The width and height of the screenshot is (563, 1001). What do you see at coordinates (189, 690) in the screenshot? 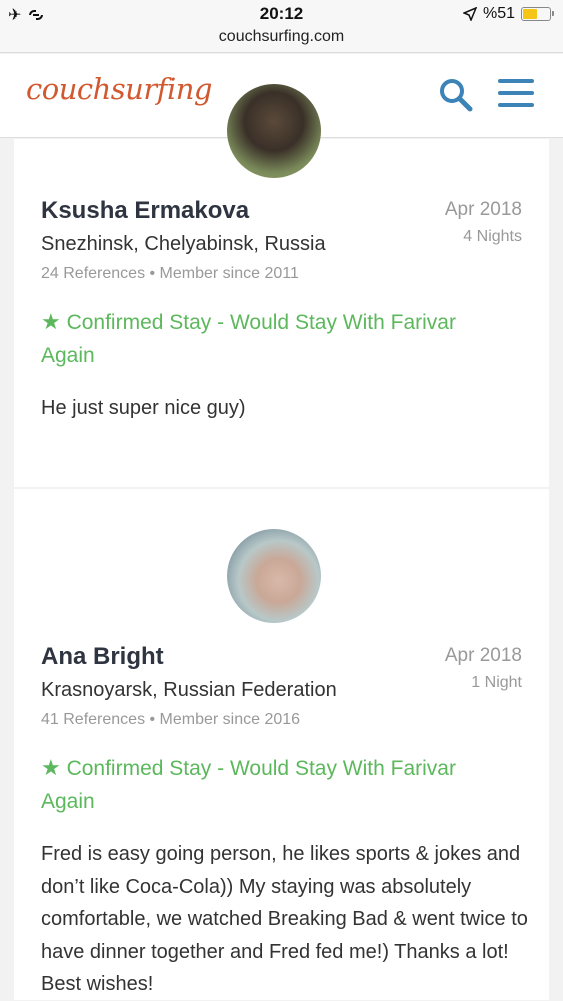
I see `reference-location: Krasnoyarsk, Russian Federation` at bounding box center [189, 690].